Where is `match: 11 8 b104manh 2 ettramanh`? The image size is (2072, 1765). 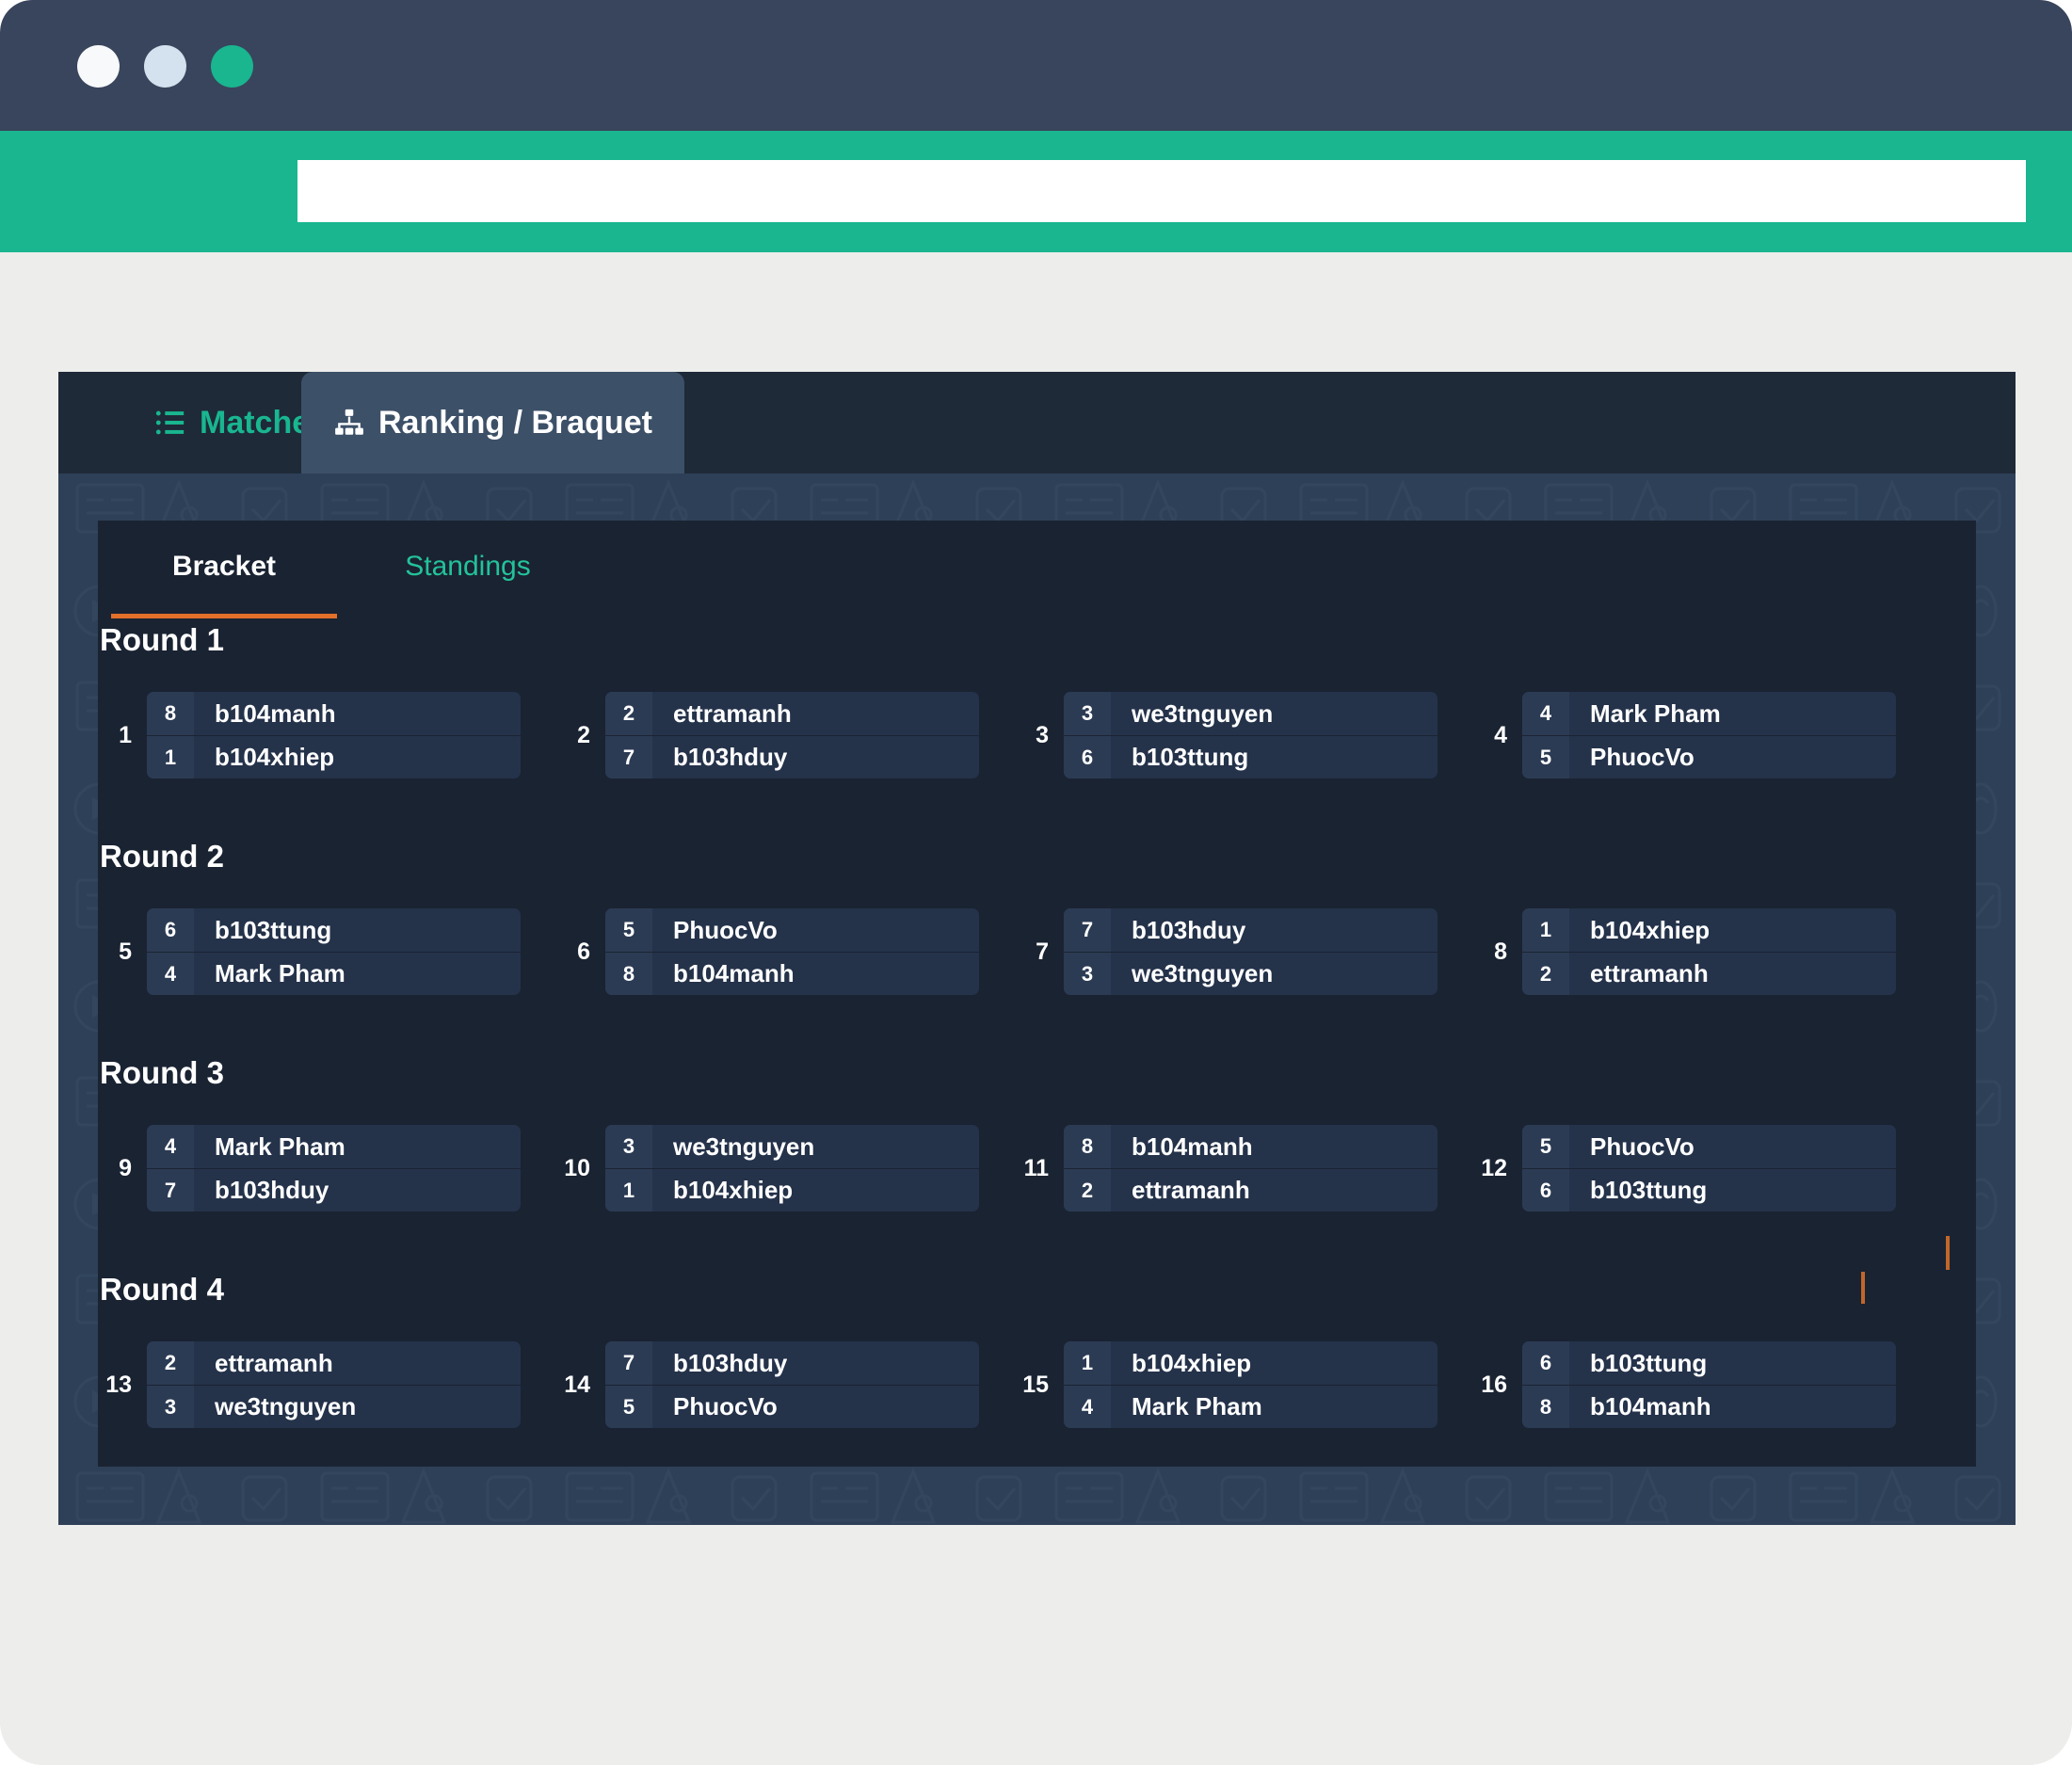
match: 11 8 b104manh 2 ettramanh is located at coordinates (1244, 1168).